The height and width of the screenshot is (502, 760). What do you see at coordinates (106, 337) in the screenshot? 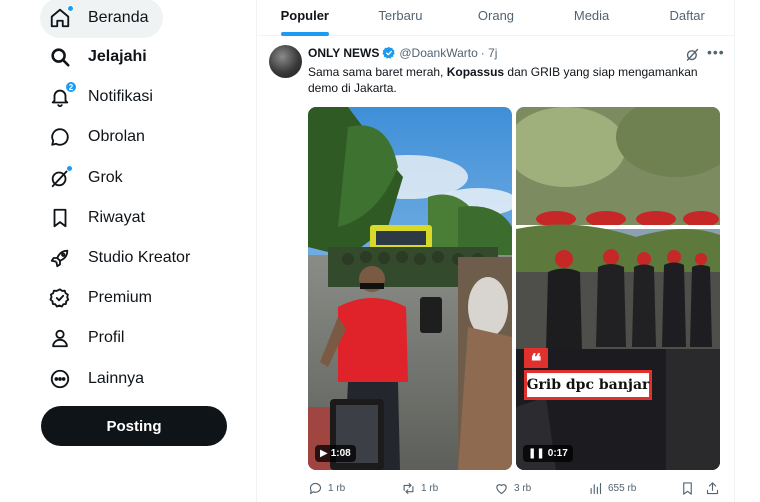
I see `sidebar-item-label: Profil` at bounding box center [106, 337].